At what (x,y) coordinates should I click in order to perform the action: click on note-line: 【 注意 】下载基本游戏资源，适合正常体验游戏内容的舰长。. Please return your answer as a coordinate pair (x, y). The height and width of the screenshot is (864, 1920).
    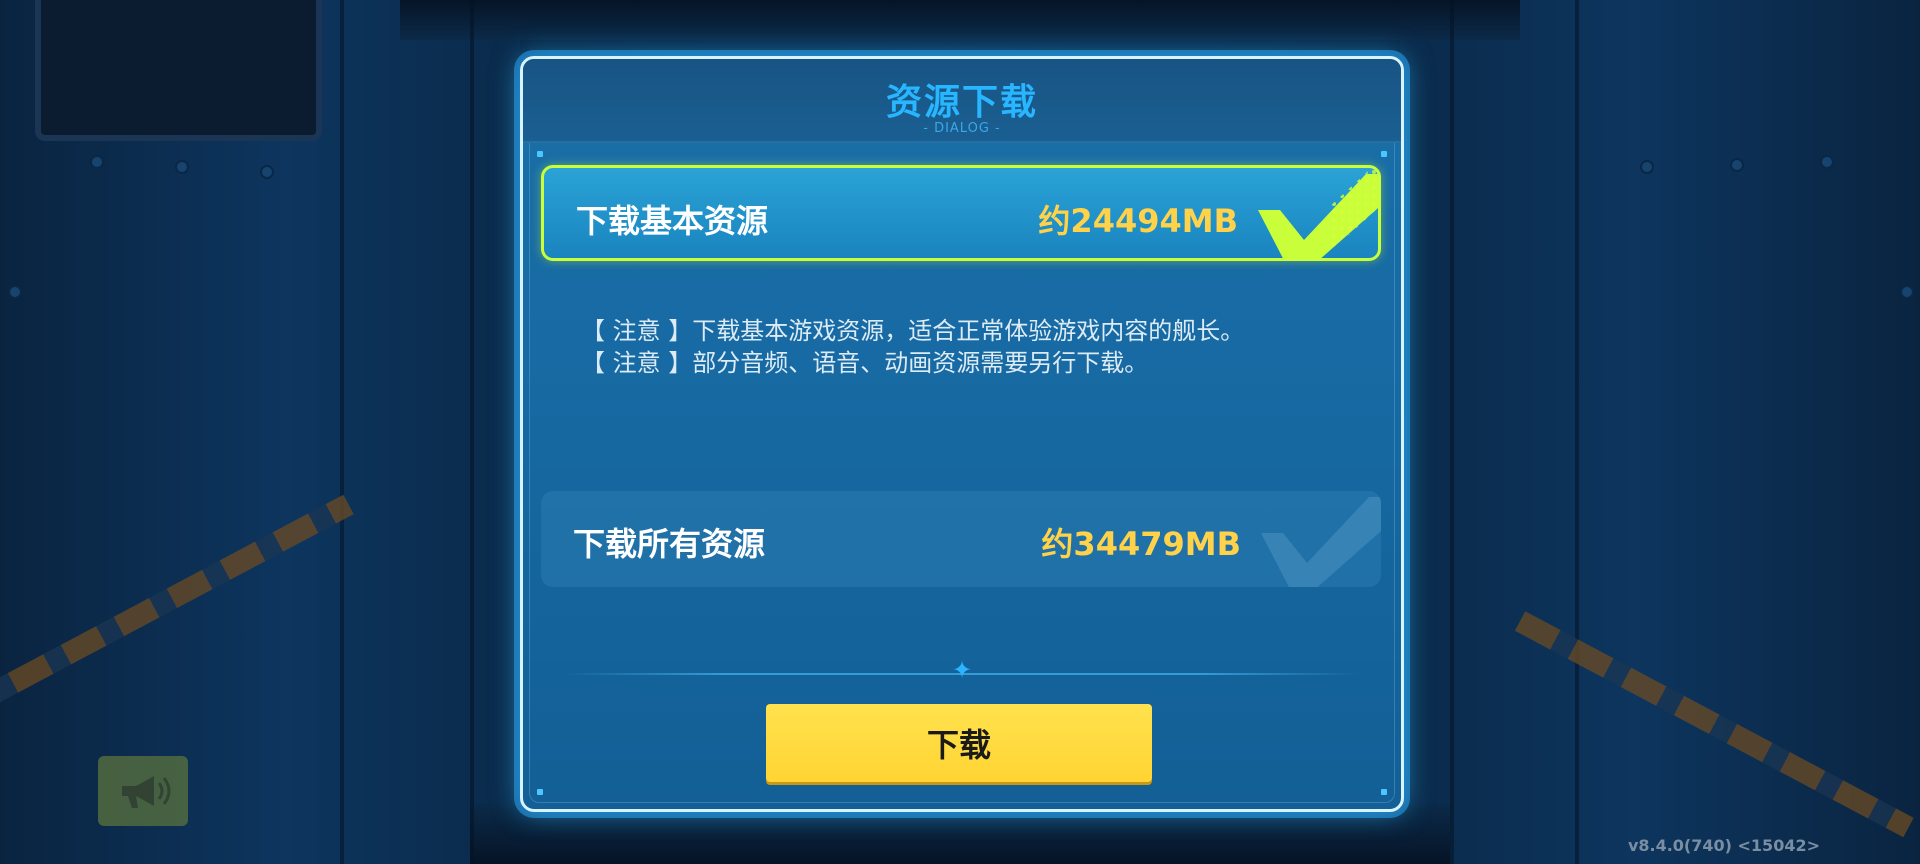
    Looking at the image, I should click on (913, 331).